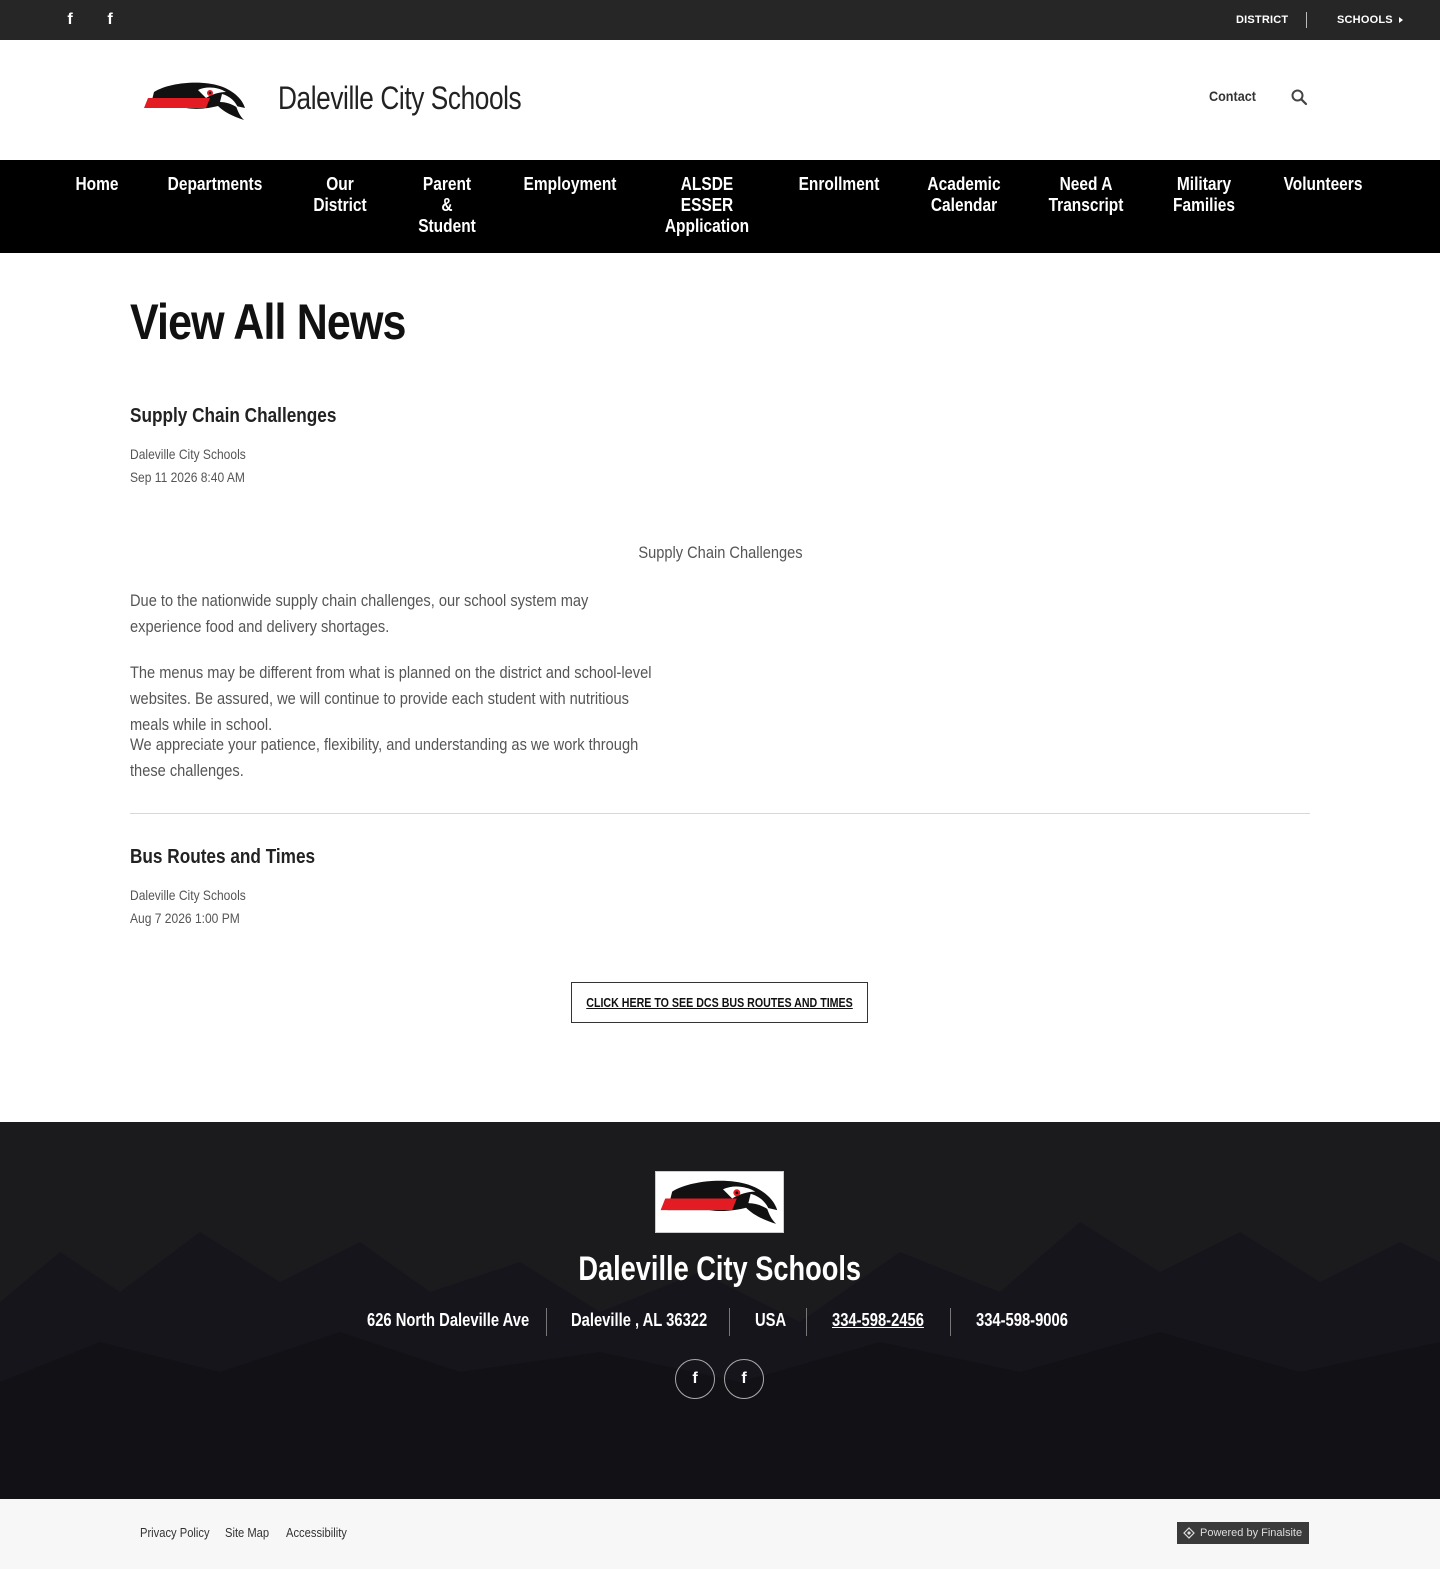  What do you see at coordinates (1323, 184) in the screenshot?
I see `nav-item-volunteers: Volunteers` at bounding box center [1323, 184].